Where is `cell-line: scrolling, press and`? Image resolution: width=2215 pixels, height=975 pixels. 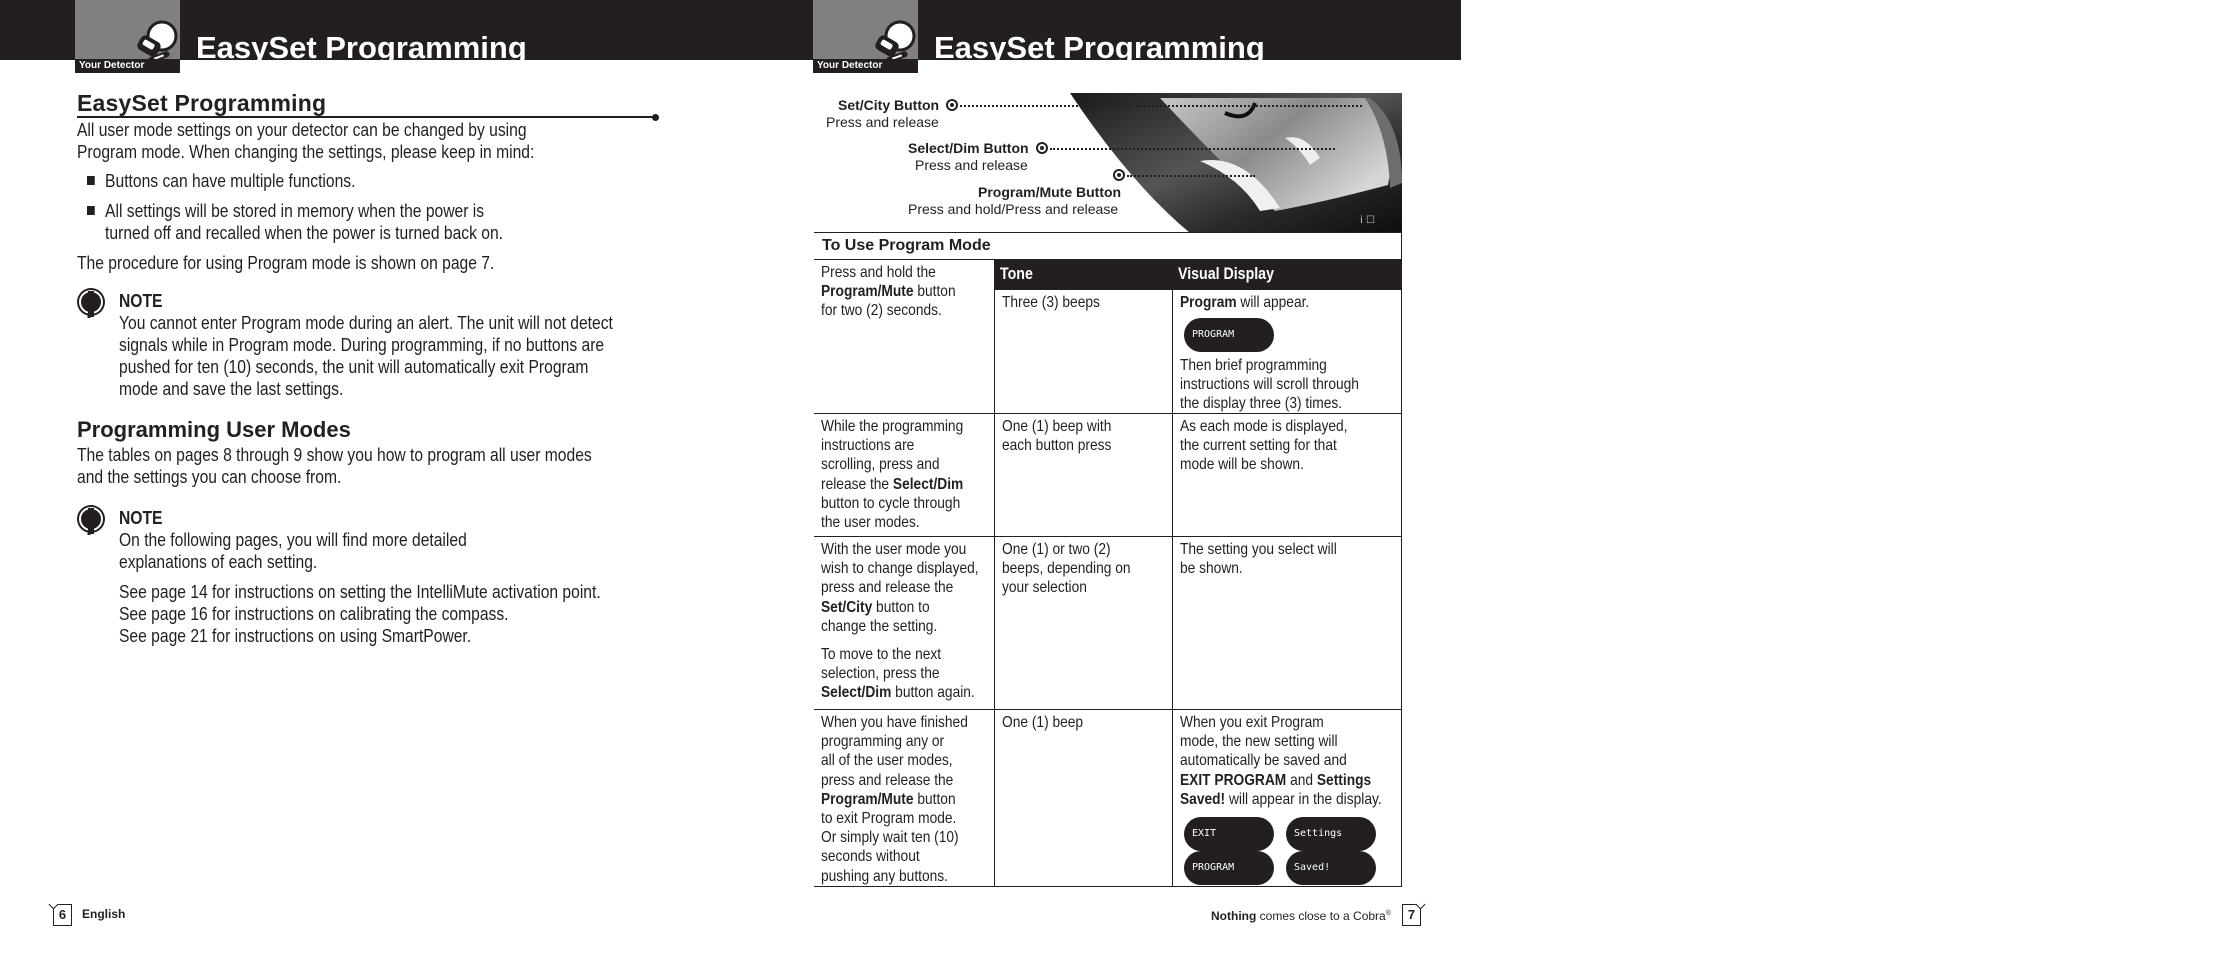 cell-line: scrolling, press and is located at coordinates (892, 464).